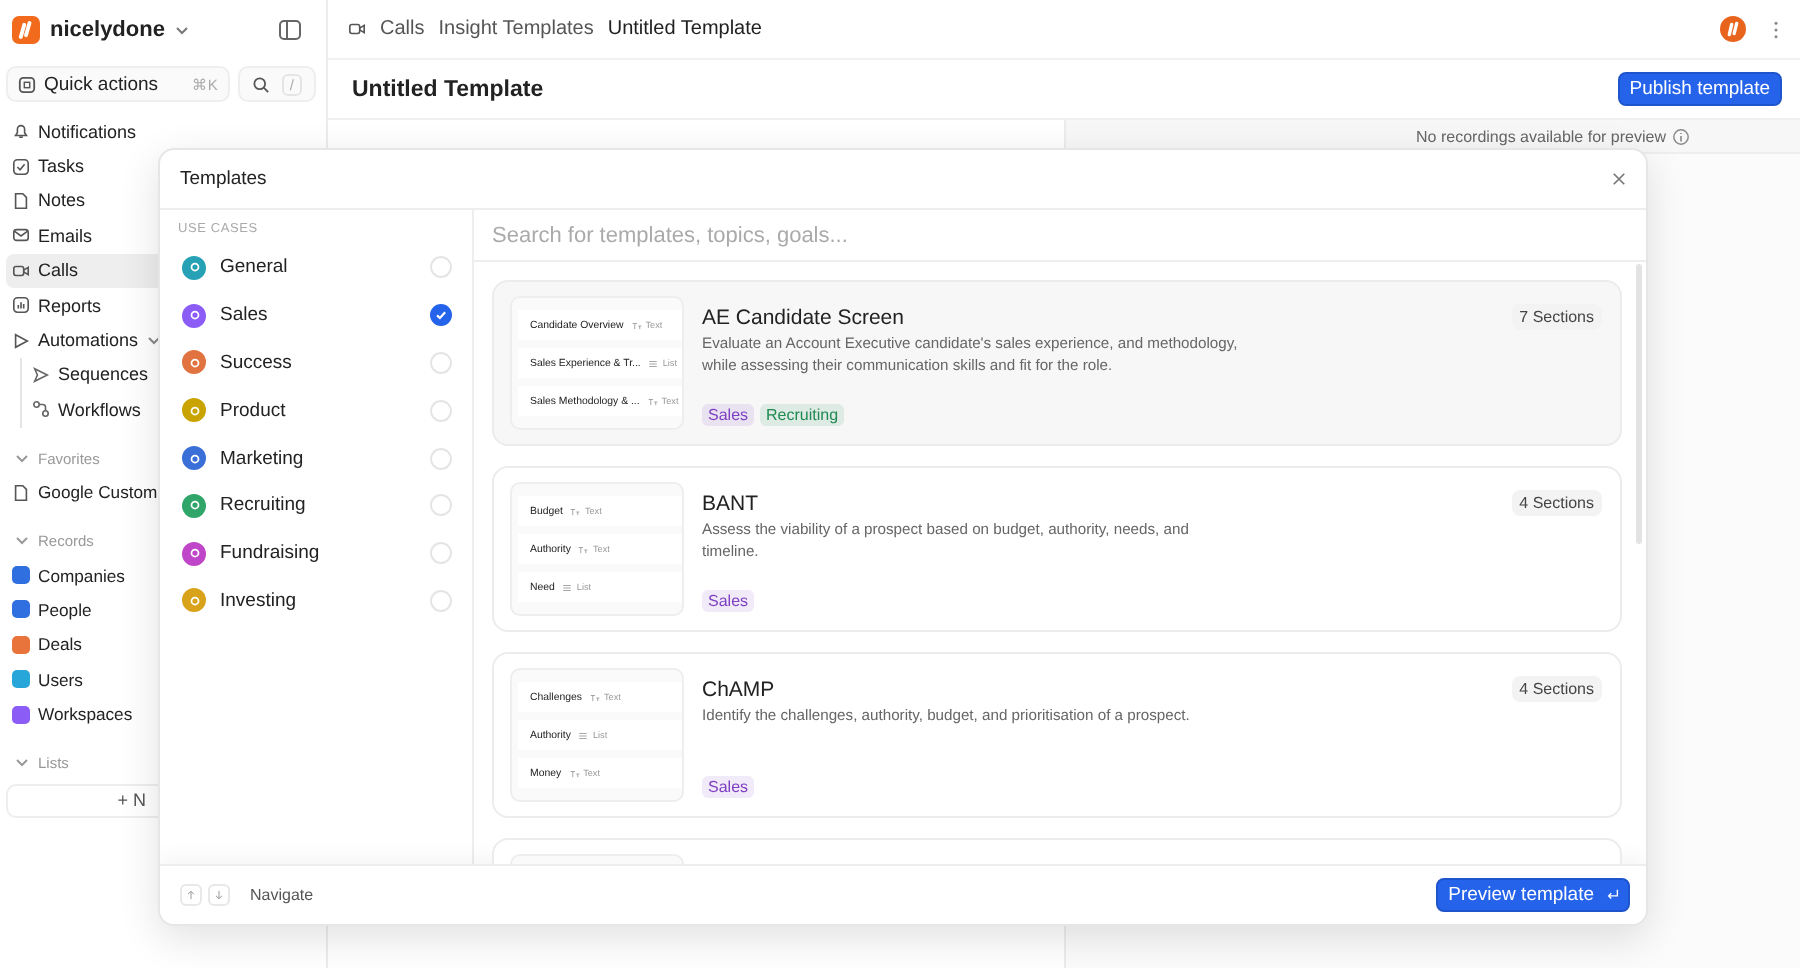 The width and height of the screenshot is (1800, 968). What do you see at coordinates (282, 895) in the screenshot?
I see `navigate-hint: Navigate` at bounding box center [282, 895].